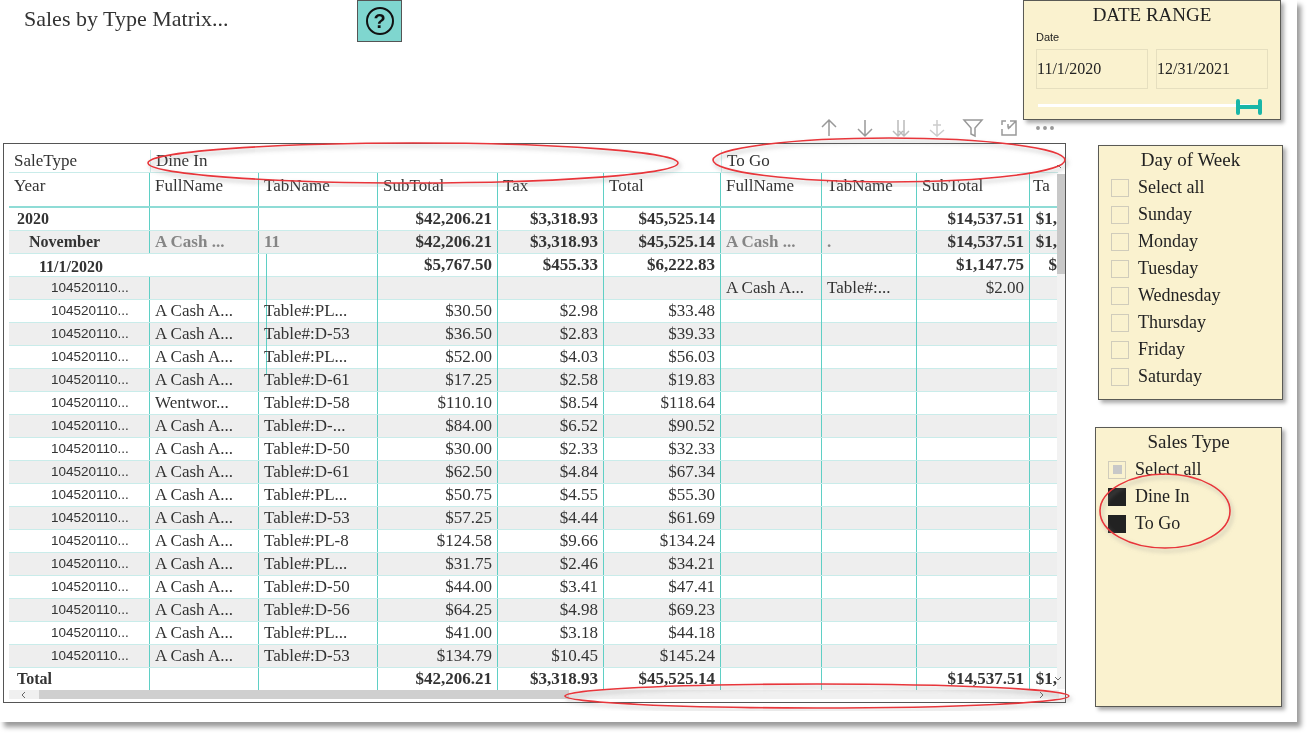 Image resolution: width=1307 pixels, height=737 pixels. I want to click on scroll-right-icon, so click(1042, 695).